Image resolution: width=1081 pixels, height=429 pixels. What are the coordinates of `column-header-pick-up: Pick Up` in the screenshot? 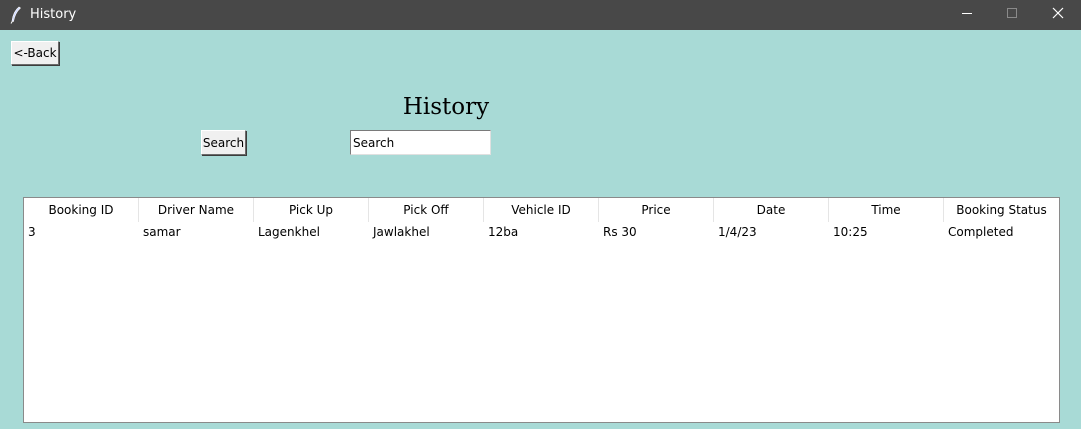 It's located at (311, 210).